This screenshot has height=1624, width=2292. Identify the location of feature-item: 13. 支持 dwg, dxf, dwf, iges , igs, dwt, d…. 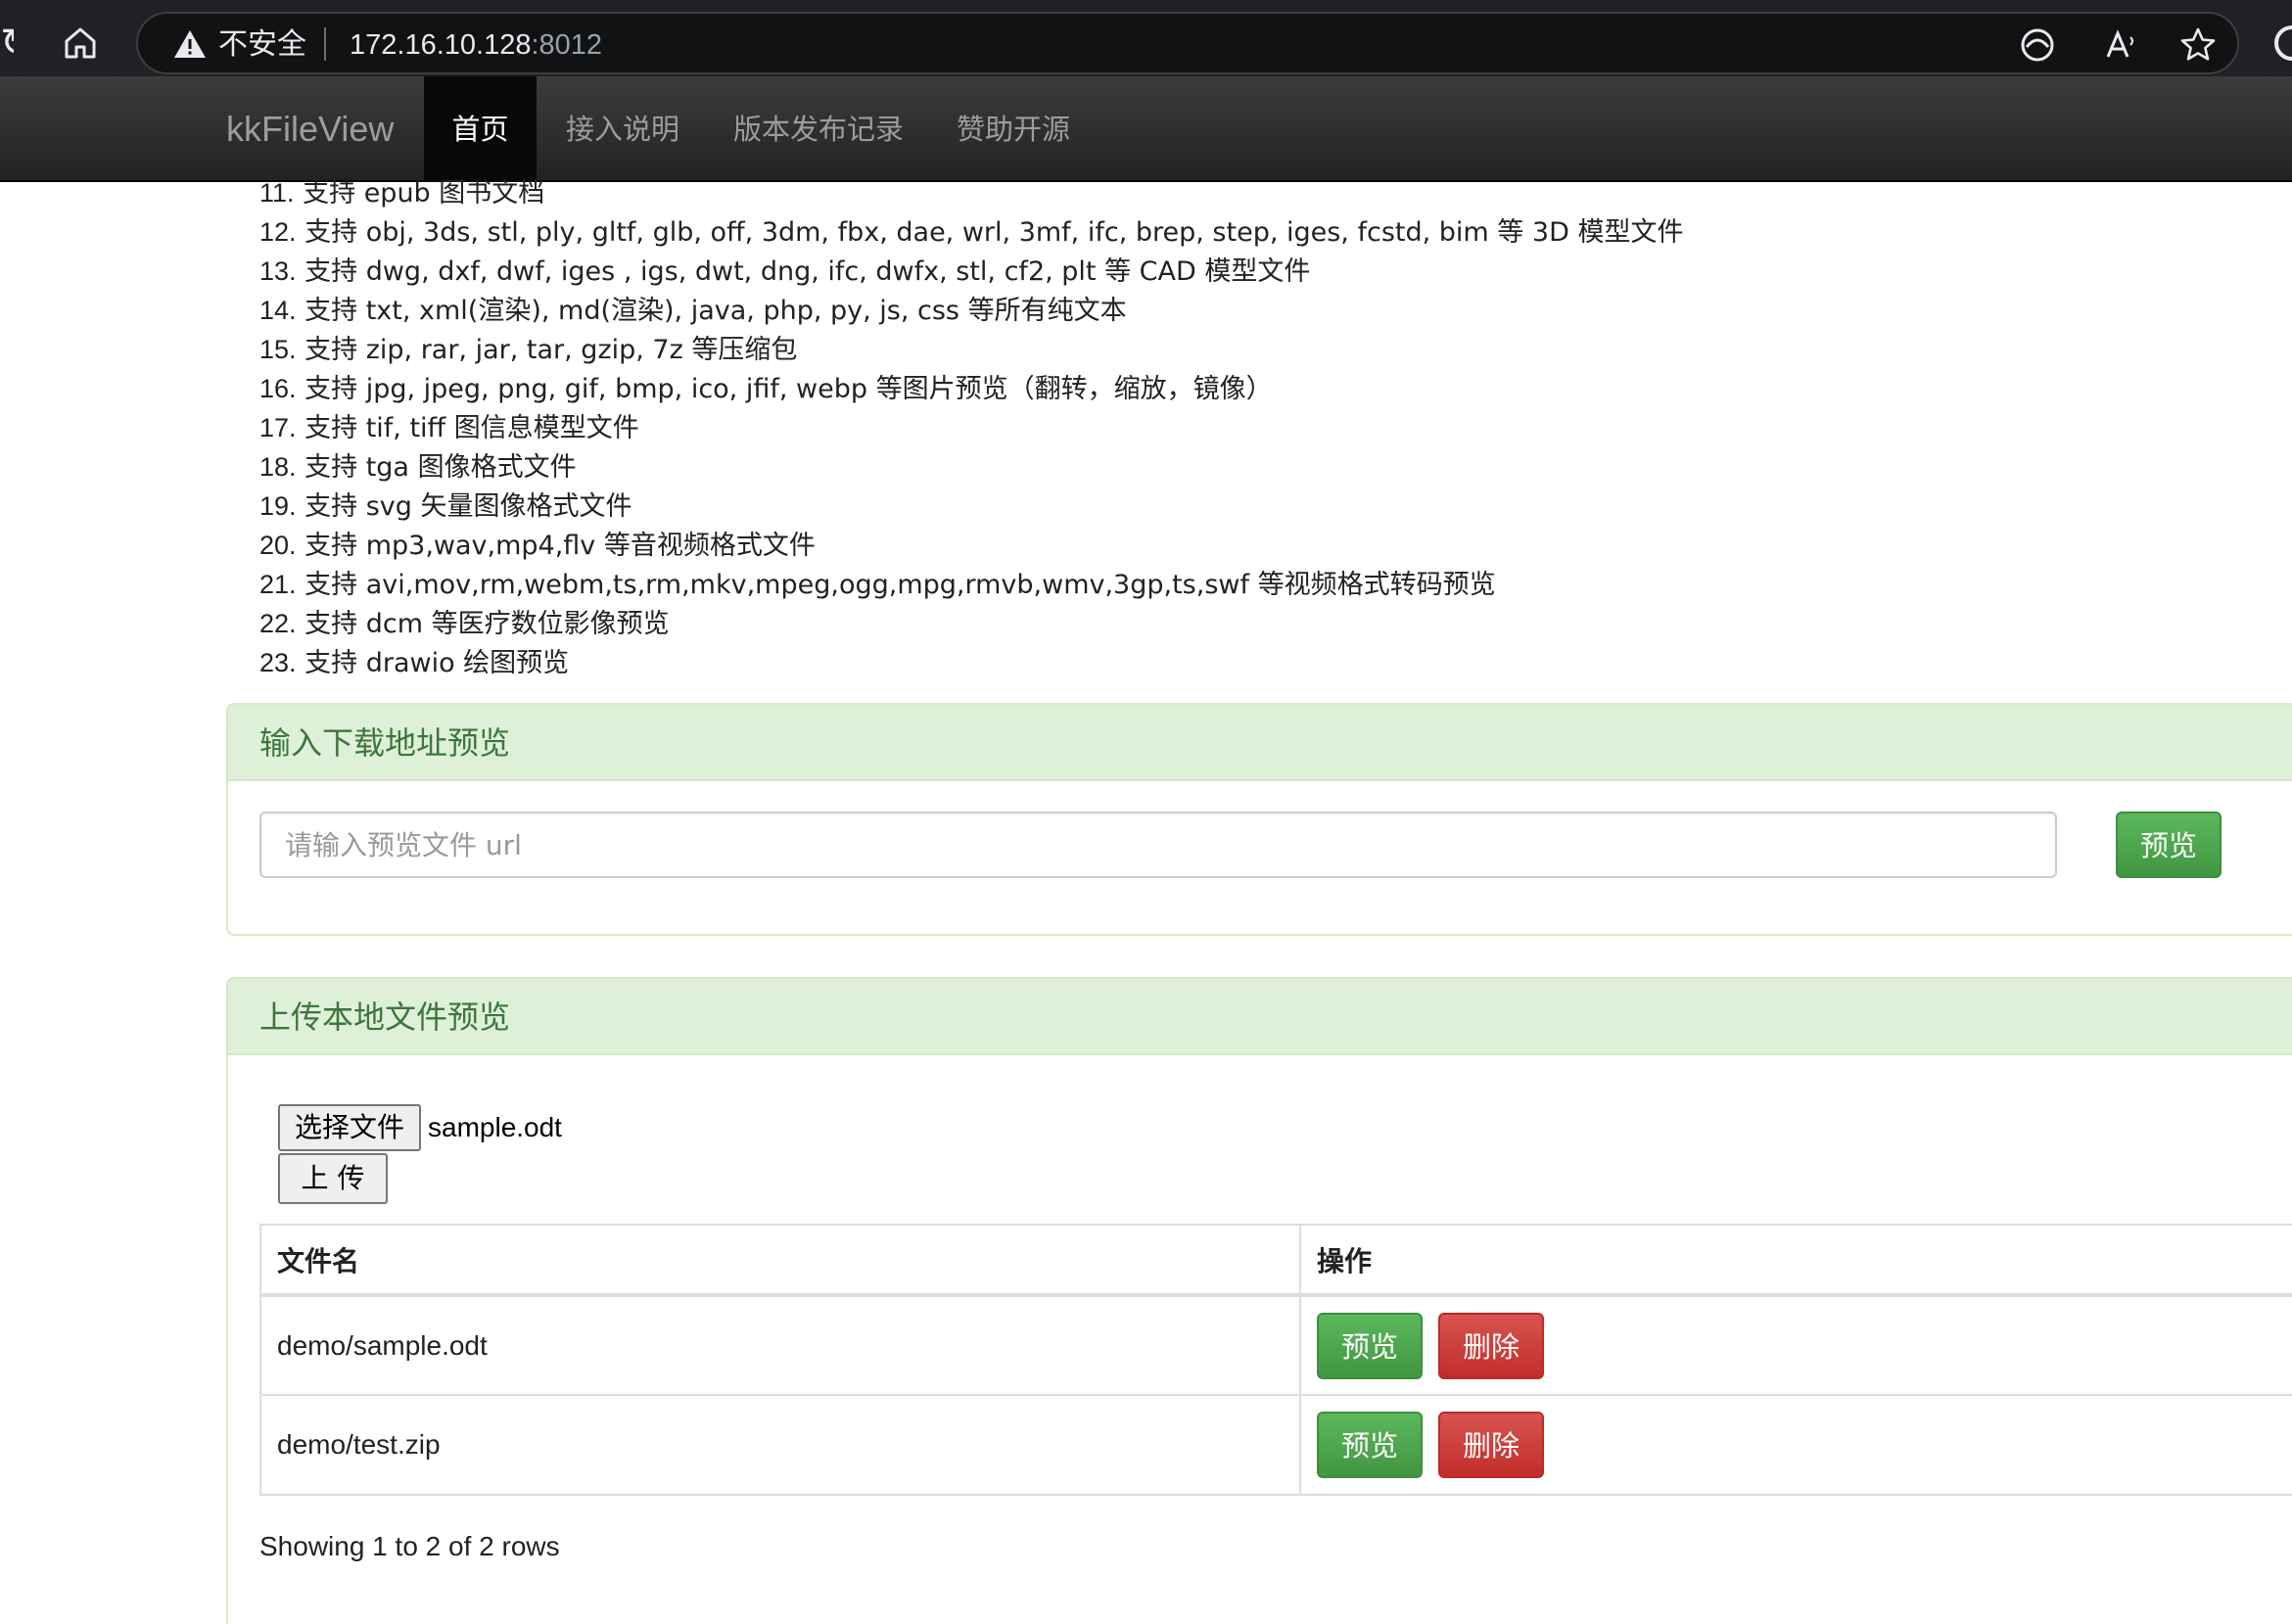
(1238, 271).